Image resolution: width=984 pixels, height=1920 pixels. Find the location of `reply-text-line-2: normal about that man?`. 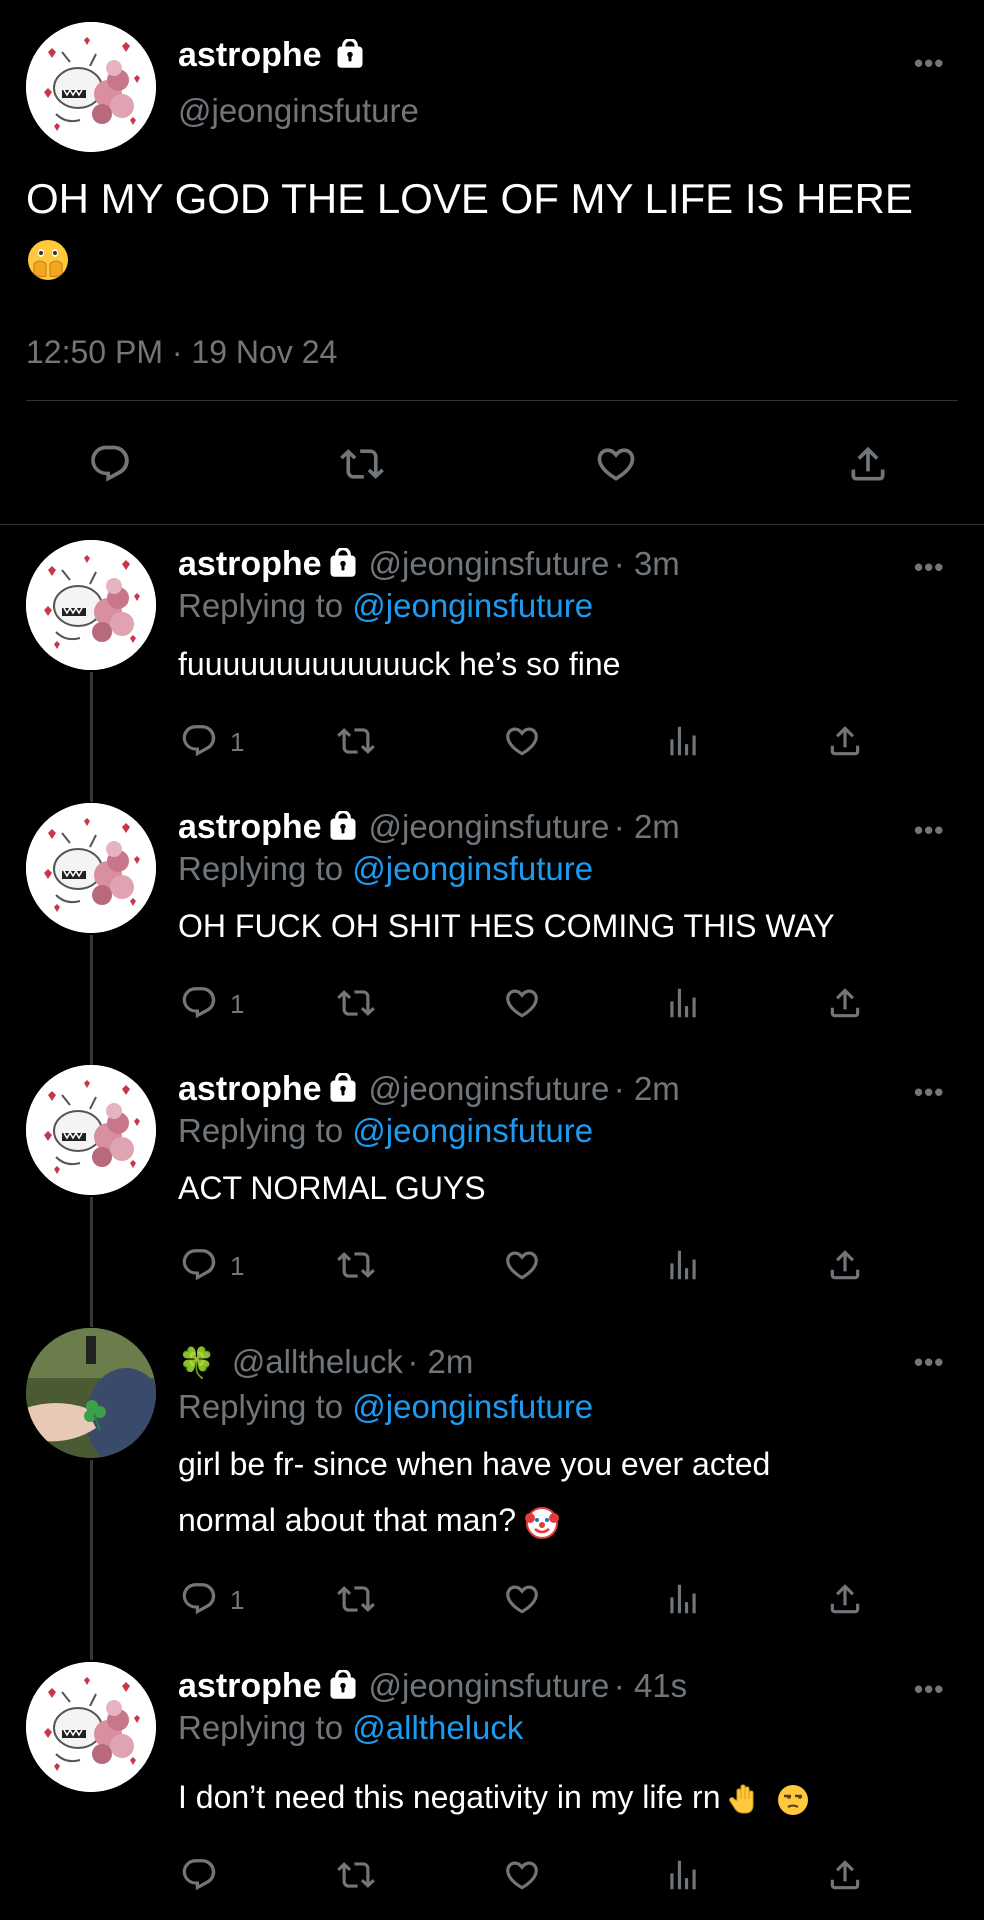

reply-text-line-2: normal about that man? is located at coordinates (368, 1521).